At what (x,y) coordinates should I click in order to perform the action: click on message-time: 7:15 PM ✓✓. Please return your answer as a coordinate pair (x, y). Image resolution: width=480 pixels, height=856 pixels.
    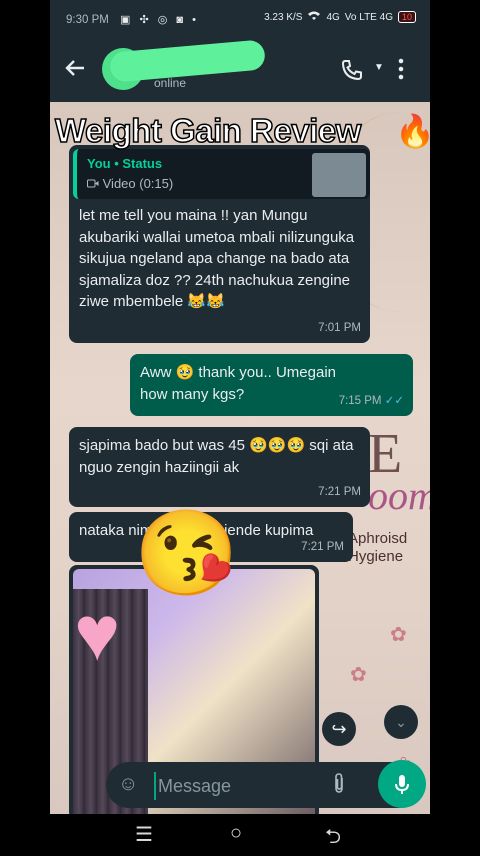
    Looking at the image, I should click on (371, 400).